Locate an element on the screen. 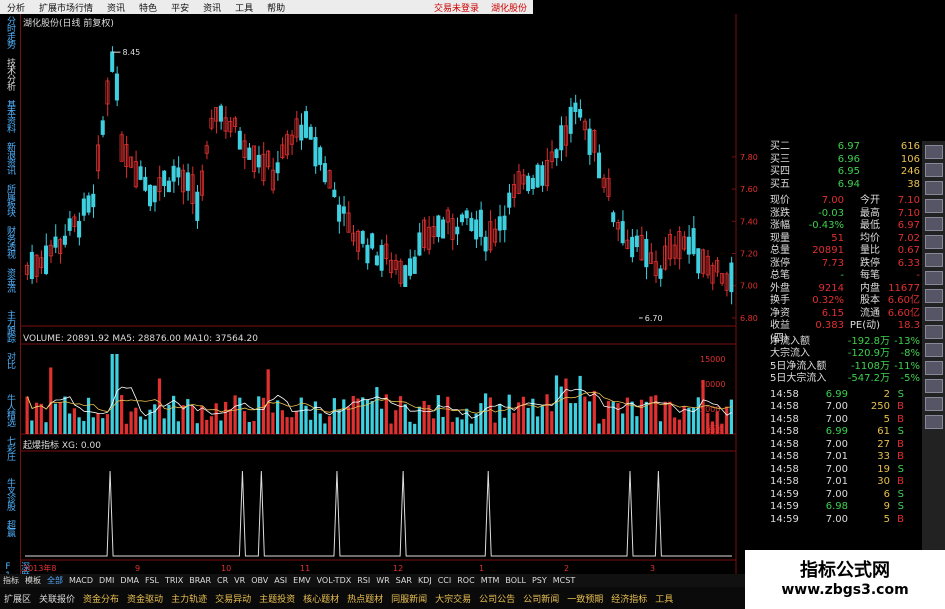  bottom-bar-item: 公司新闻 is located at coordinates (541, 598).